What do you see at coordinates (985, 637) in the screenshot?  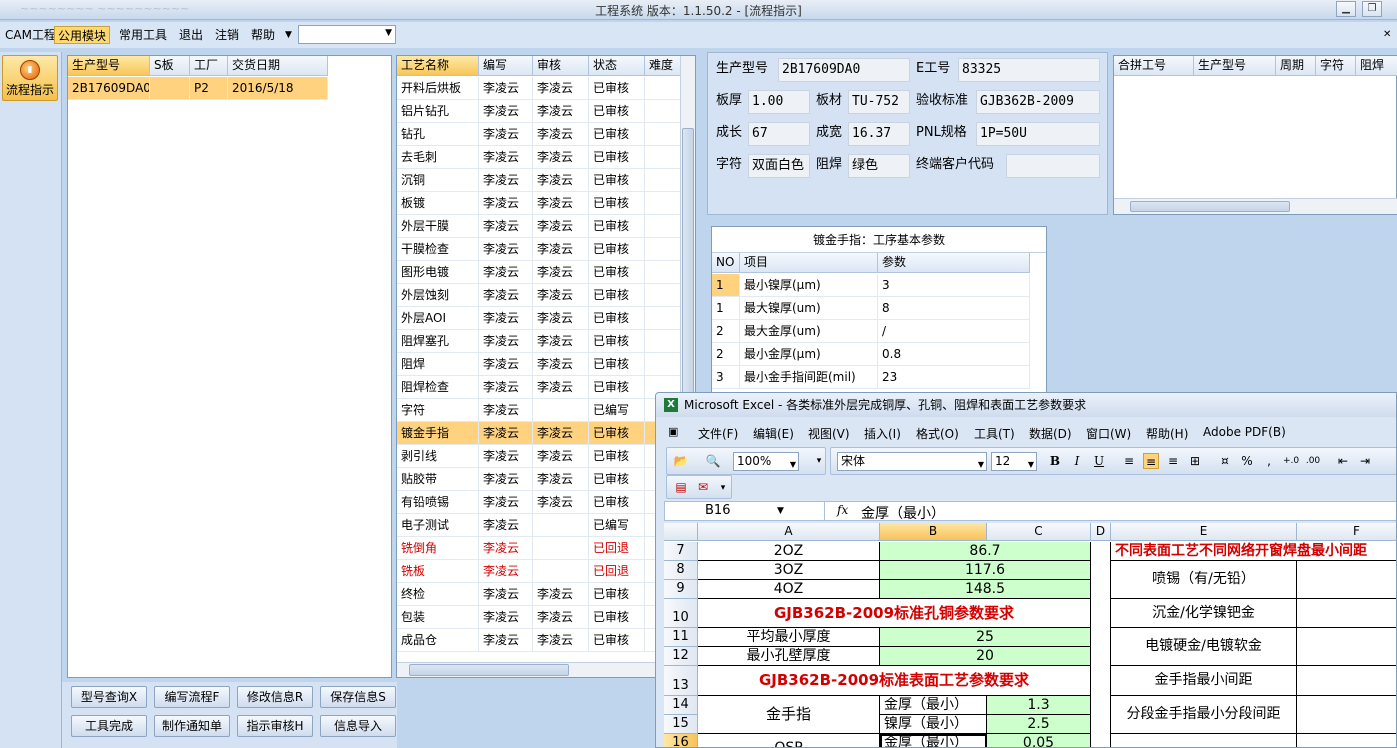 I see `cell-b11: 25` at bounding box center [985, 637].